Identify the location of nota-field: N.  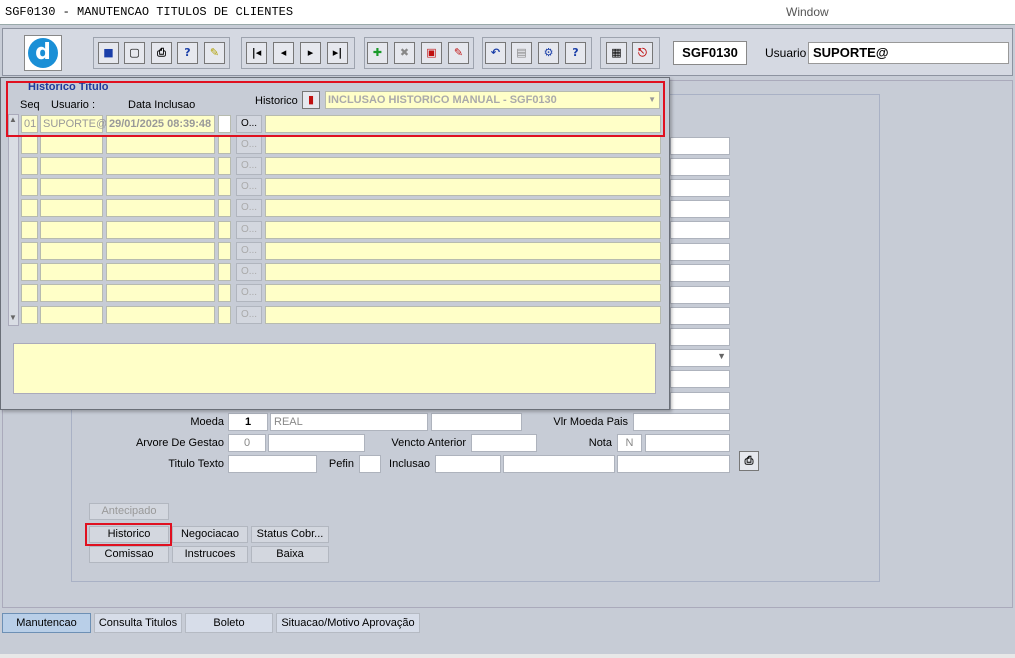
(629, 443).